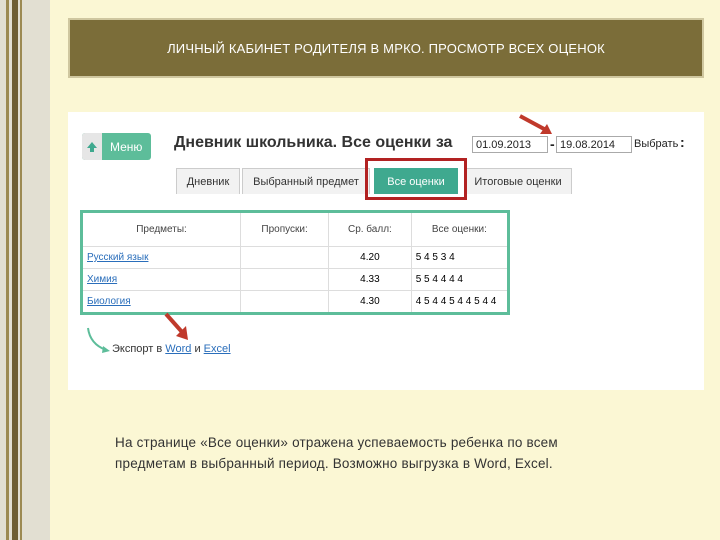 The height and width of the screenshot is (540, 720). I want to click on choose-button: Выбрать, so click(656, 144).